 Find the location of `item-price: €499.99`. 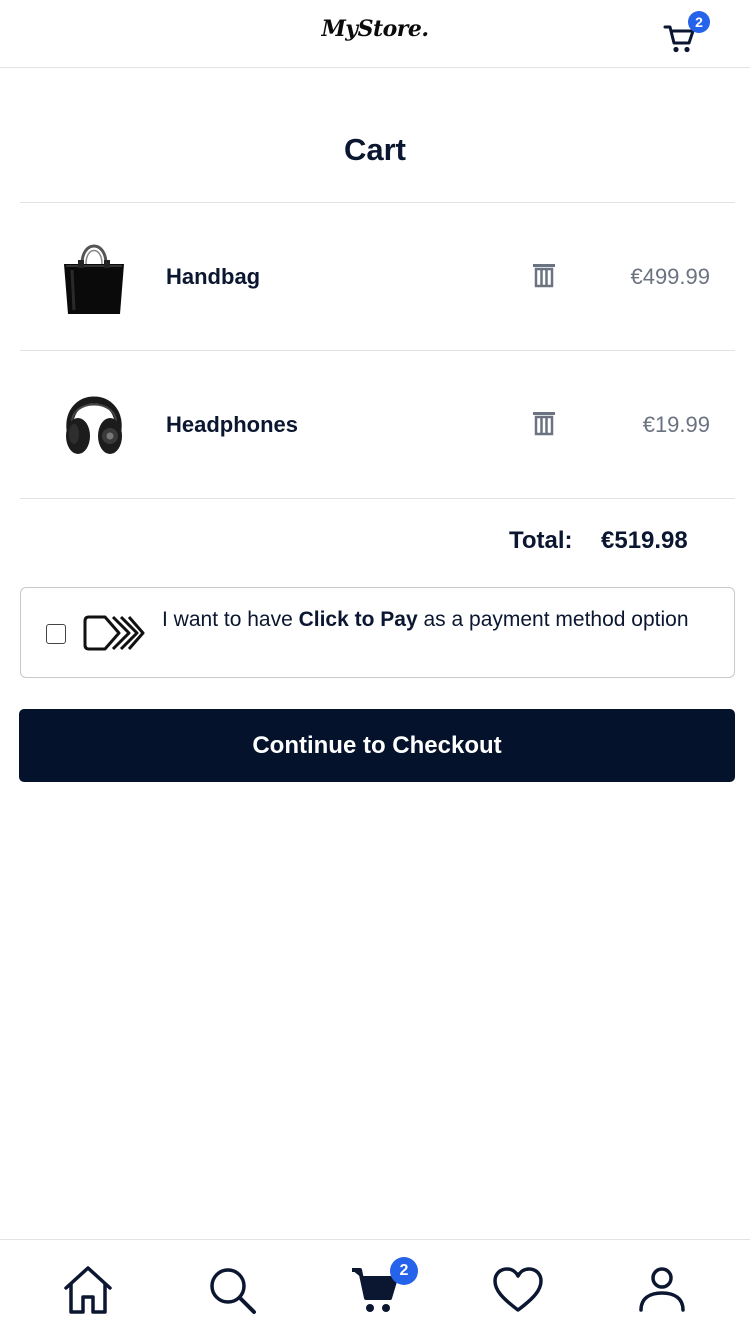

item-price: €499.99 is located at coordinates (670, 276).